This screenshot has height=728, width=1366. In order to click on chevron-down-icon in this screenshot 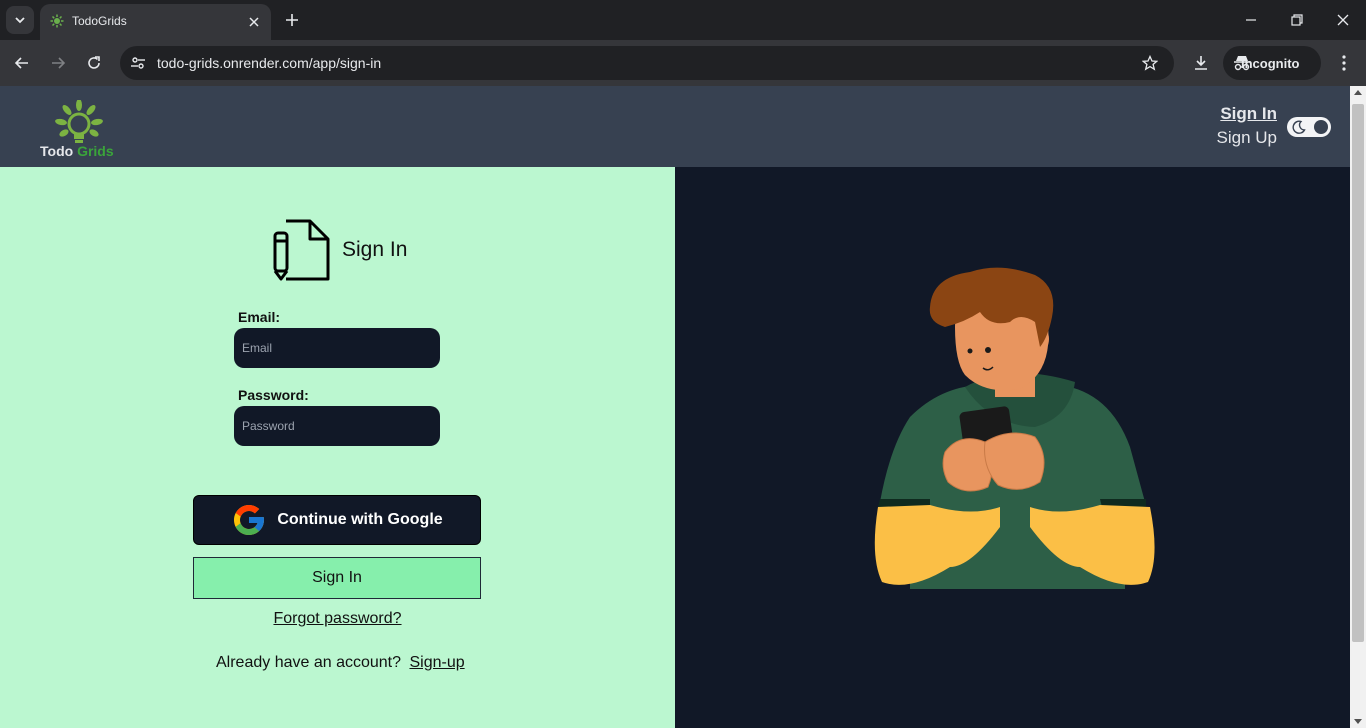, I will do `click(20, 20)`.